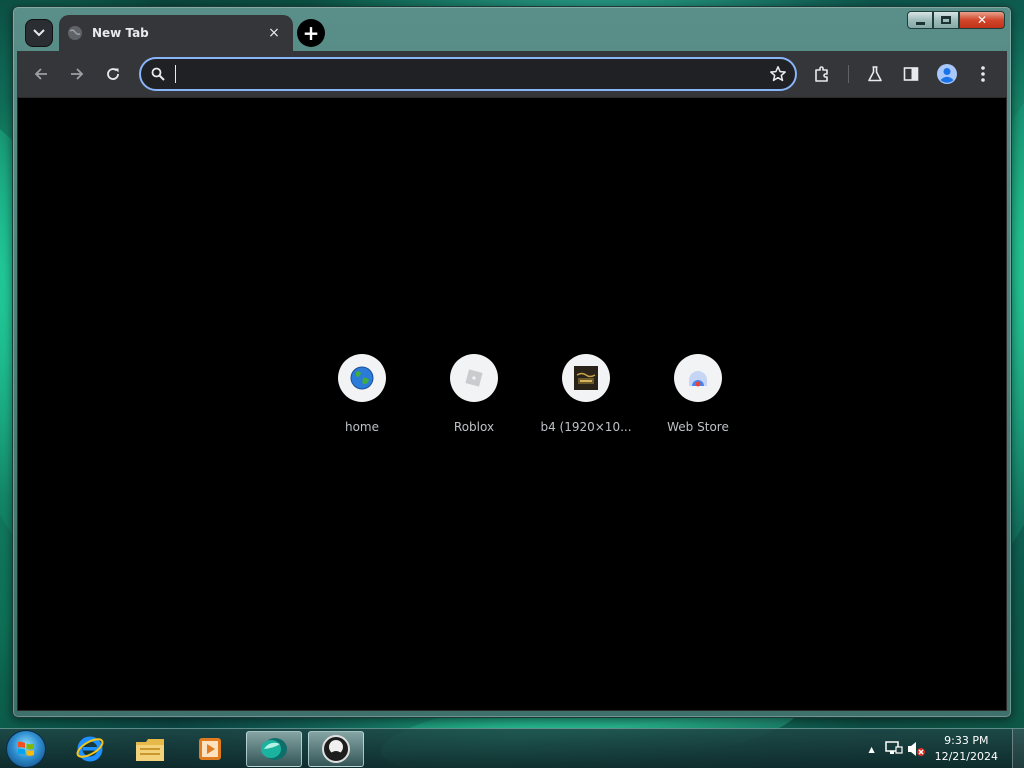  What do you see at coordinates (778, 74) in the screenshot?
I see `star-icon` at bounding box center [778, 74].